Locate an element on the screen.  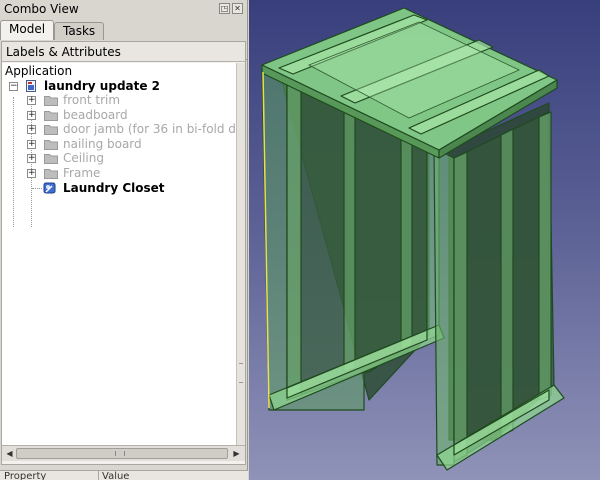
tree-row-document: − laundry update 2 is located at coordinates (119, 86).